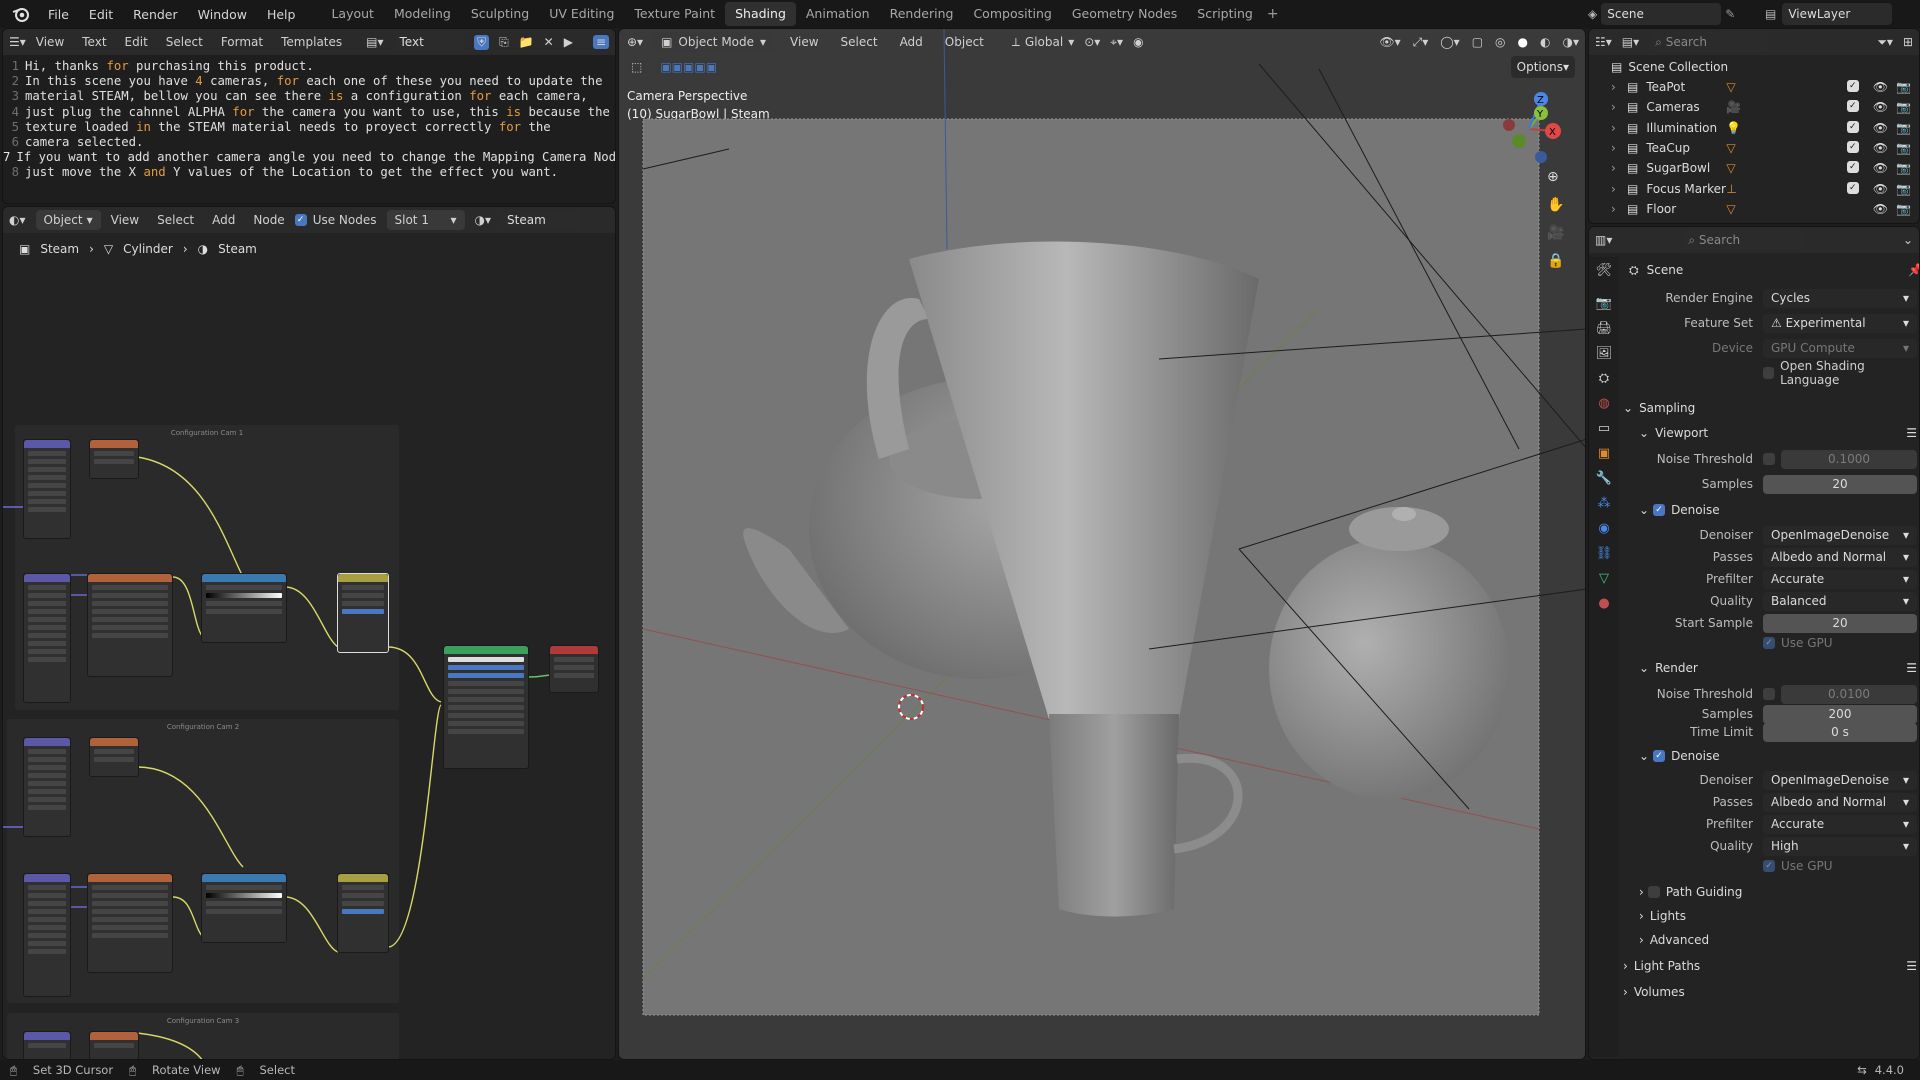  Describe the element at coordinates (1603, 603) in the screenshot. I see `material-tab-icon: ●` at that location.